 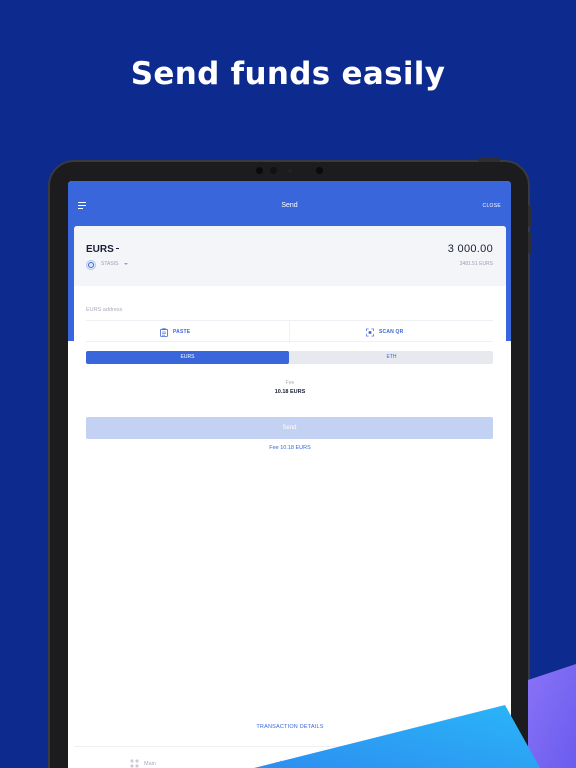 I want to click on tab-main-label: Main, so click(x=150, y=763).